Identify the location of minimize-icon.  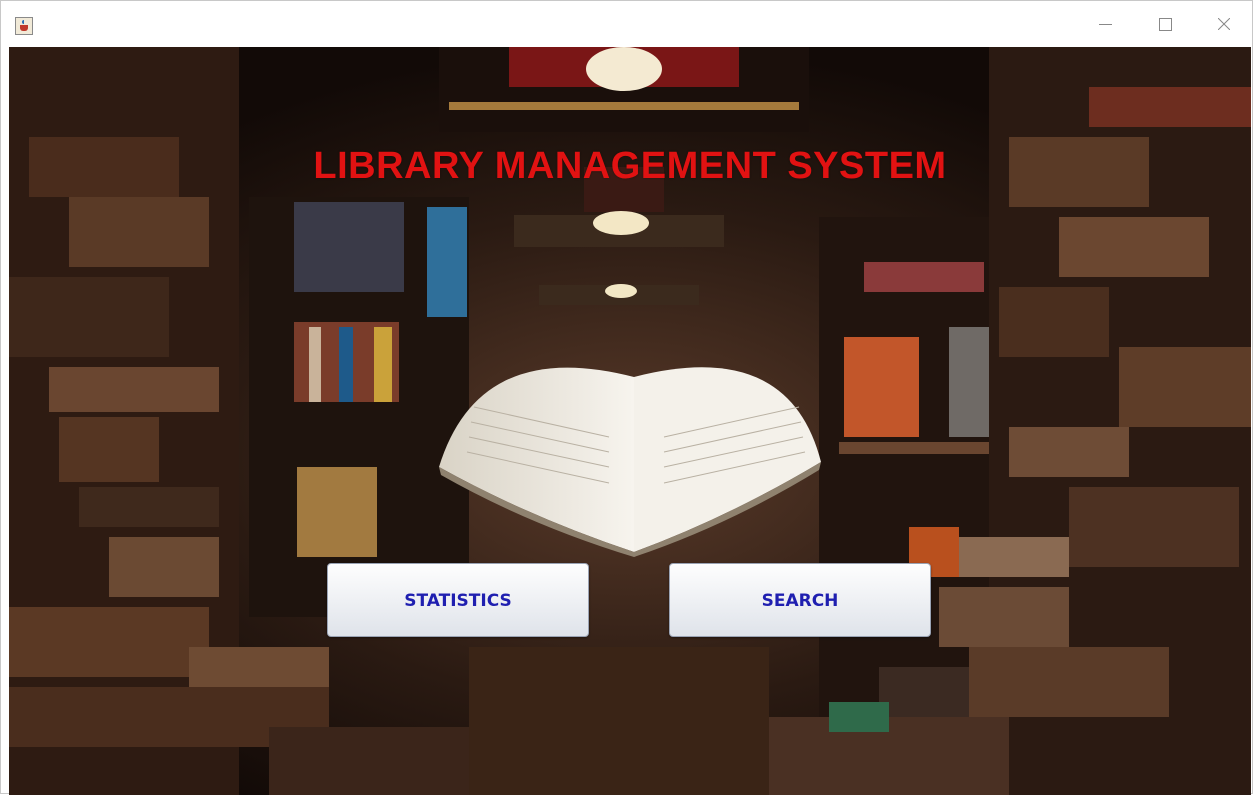
(1105, 24).